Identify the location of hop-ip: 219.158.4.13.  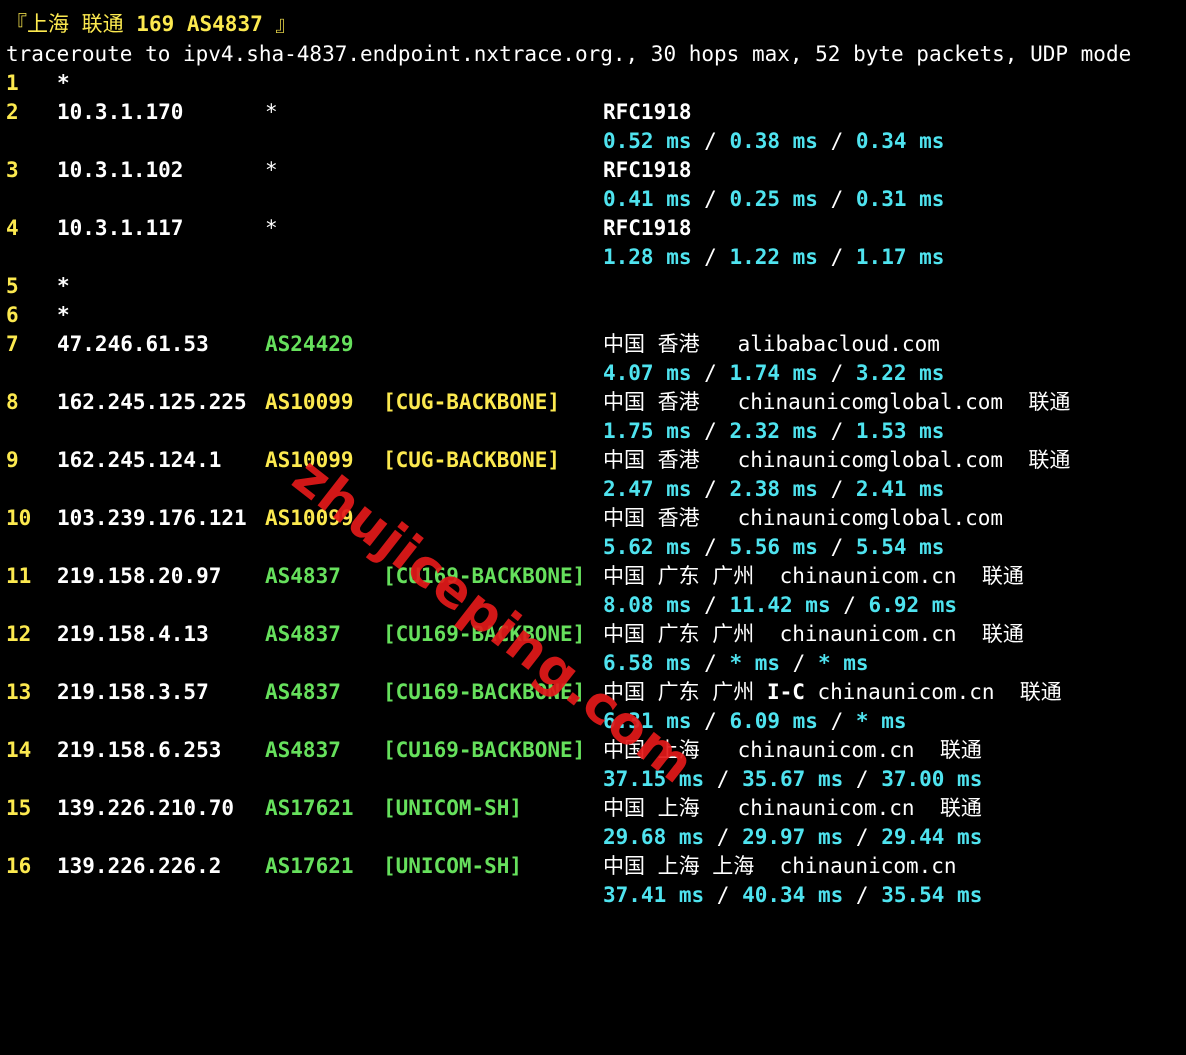
(133, 634).